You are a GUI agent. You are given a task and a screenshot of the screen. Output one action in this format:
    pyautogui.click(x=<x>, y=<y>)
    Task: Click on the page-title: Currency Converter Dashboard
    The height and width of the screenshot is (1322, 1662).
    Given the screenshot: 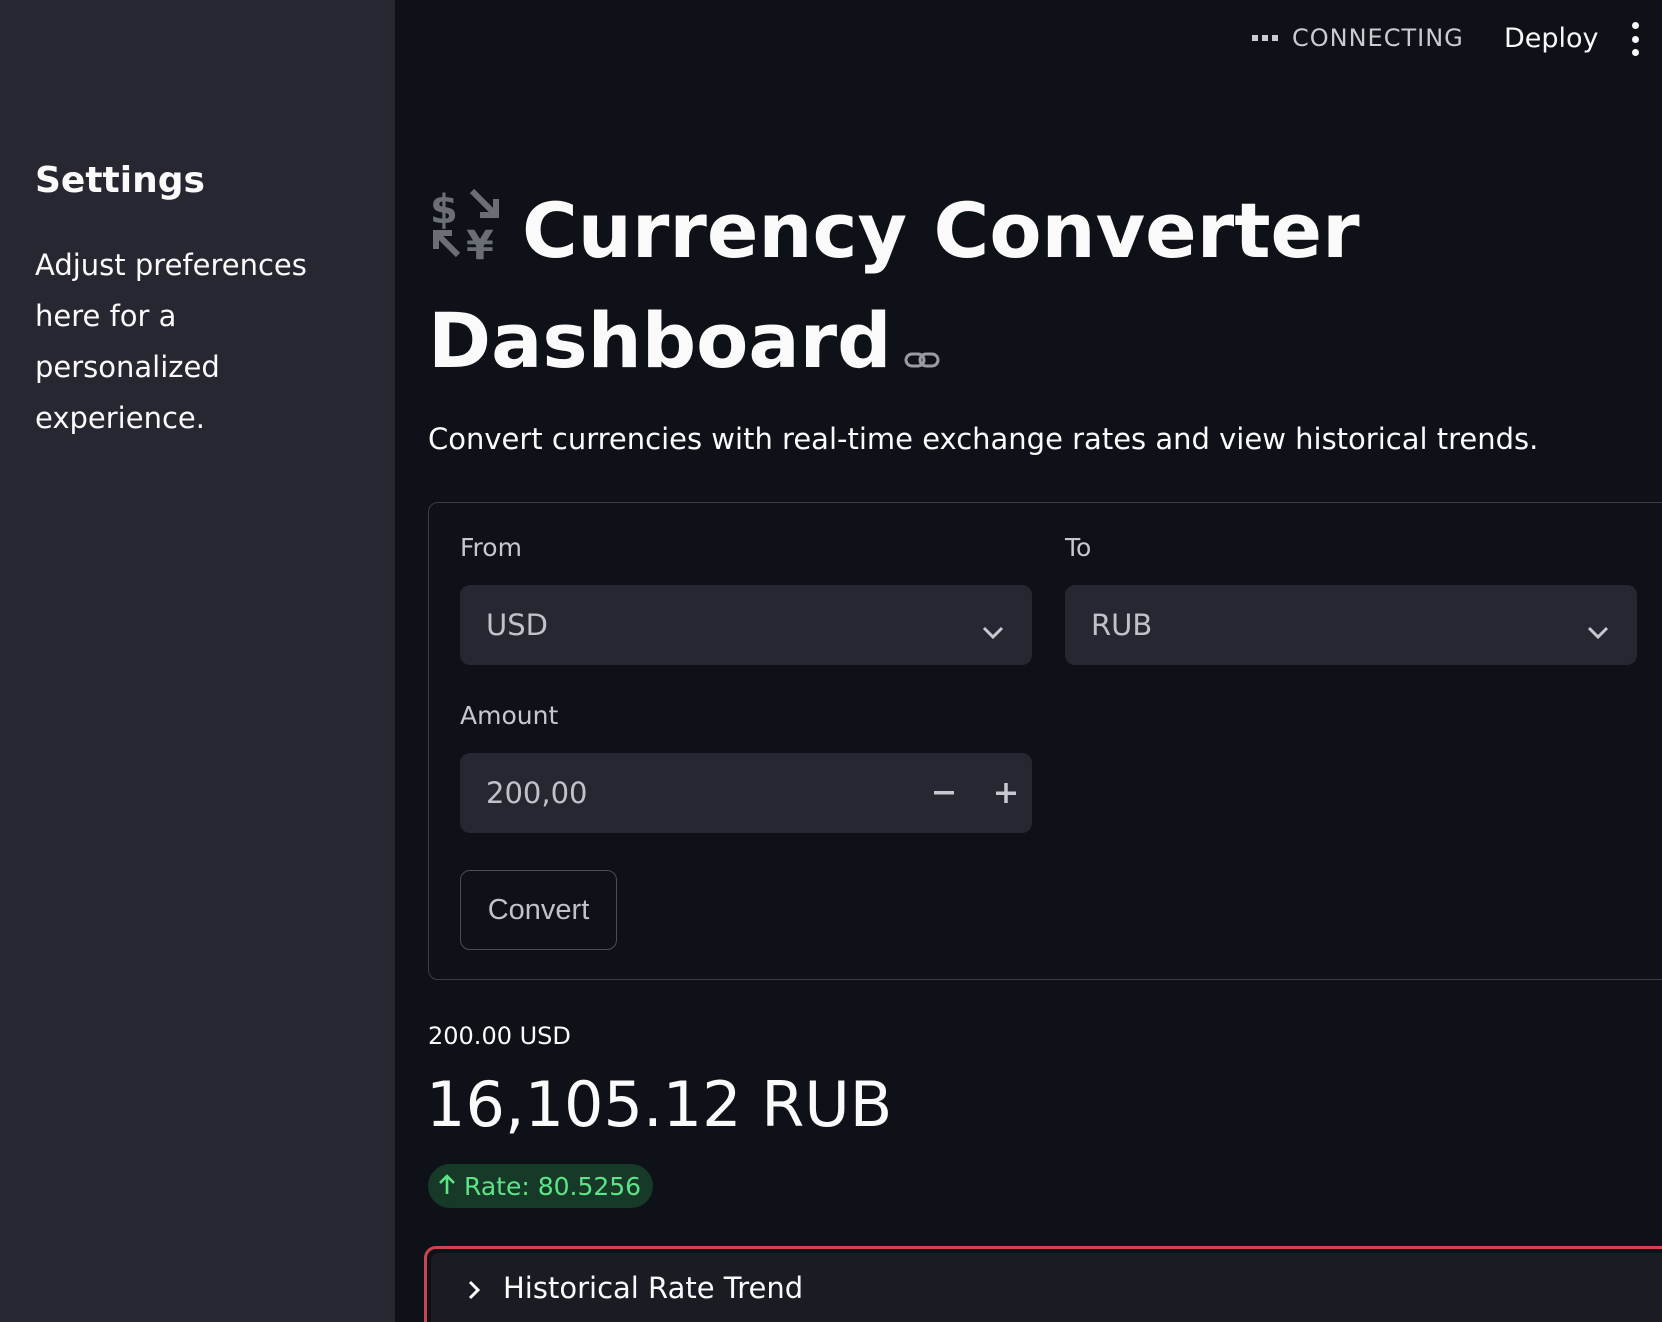 What is the action you would take?
    pyautogui.click(x=894, y=285)
    